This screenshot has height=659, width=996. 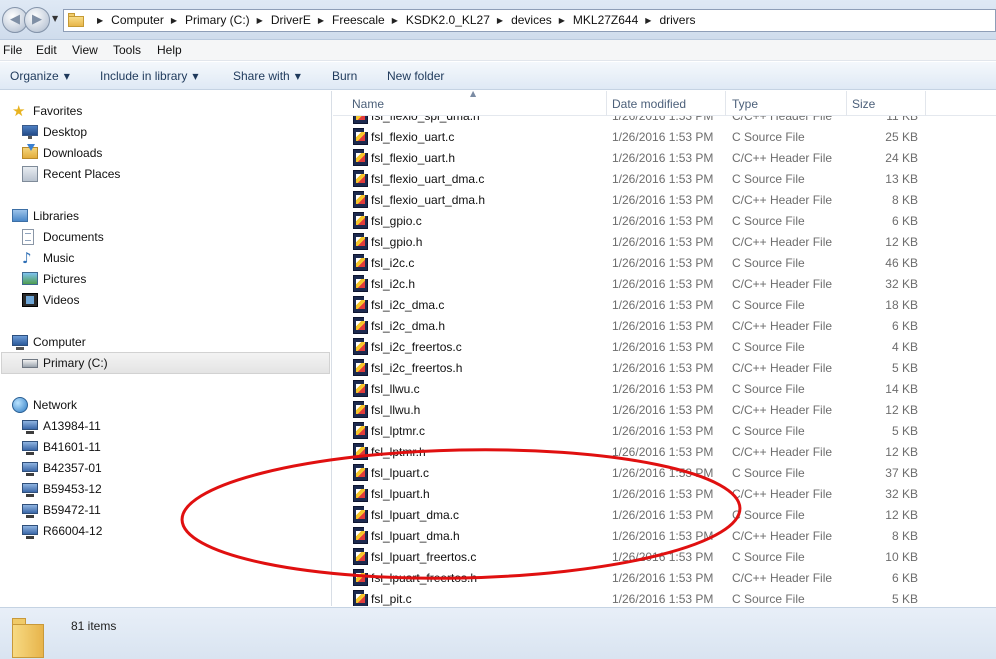 I want to click on file-name: fsl_flexio_uart.h, so click(x=413, y=158).